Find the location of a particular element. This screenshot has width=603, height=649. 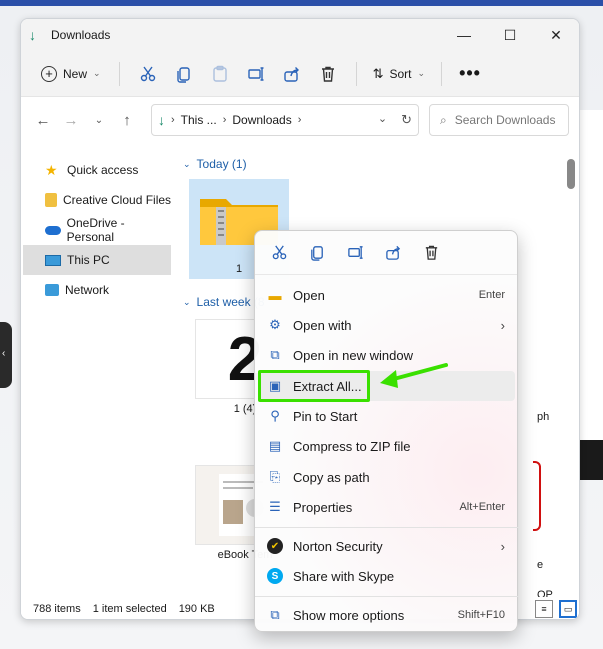

share-button is located at coordinates (292, 74).